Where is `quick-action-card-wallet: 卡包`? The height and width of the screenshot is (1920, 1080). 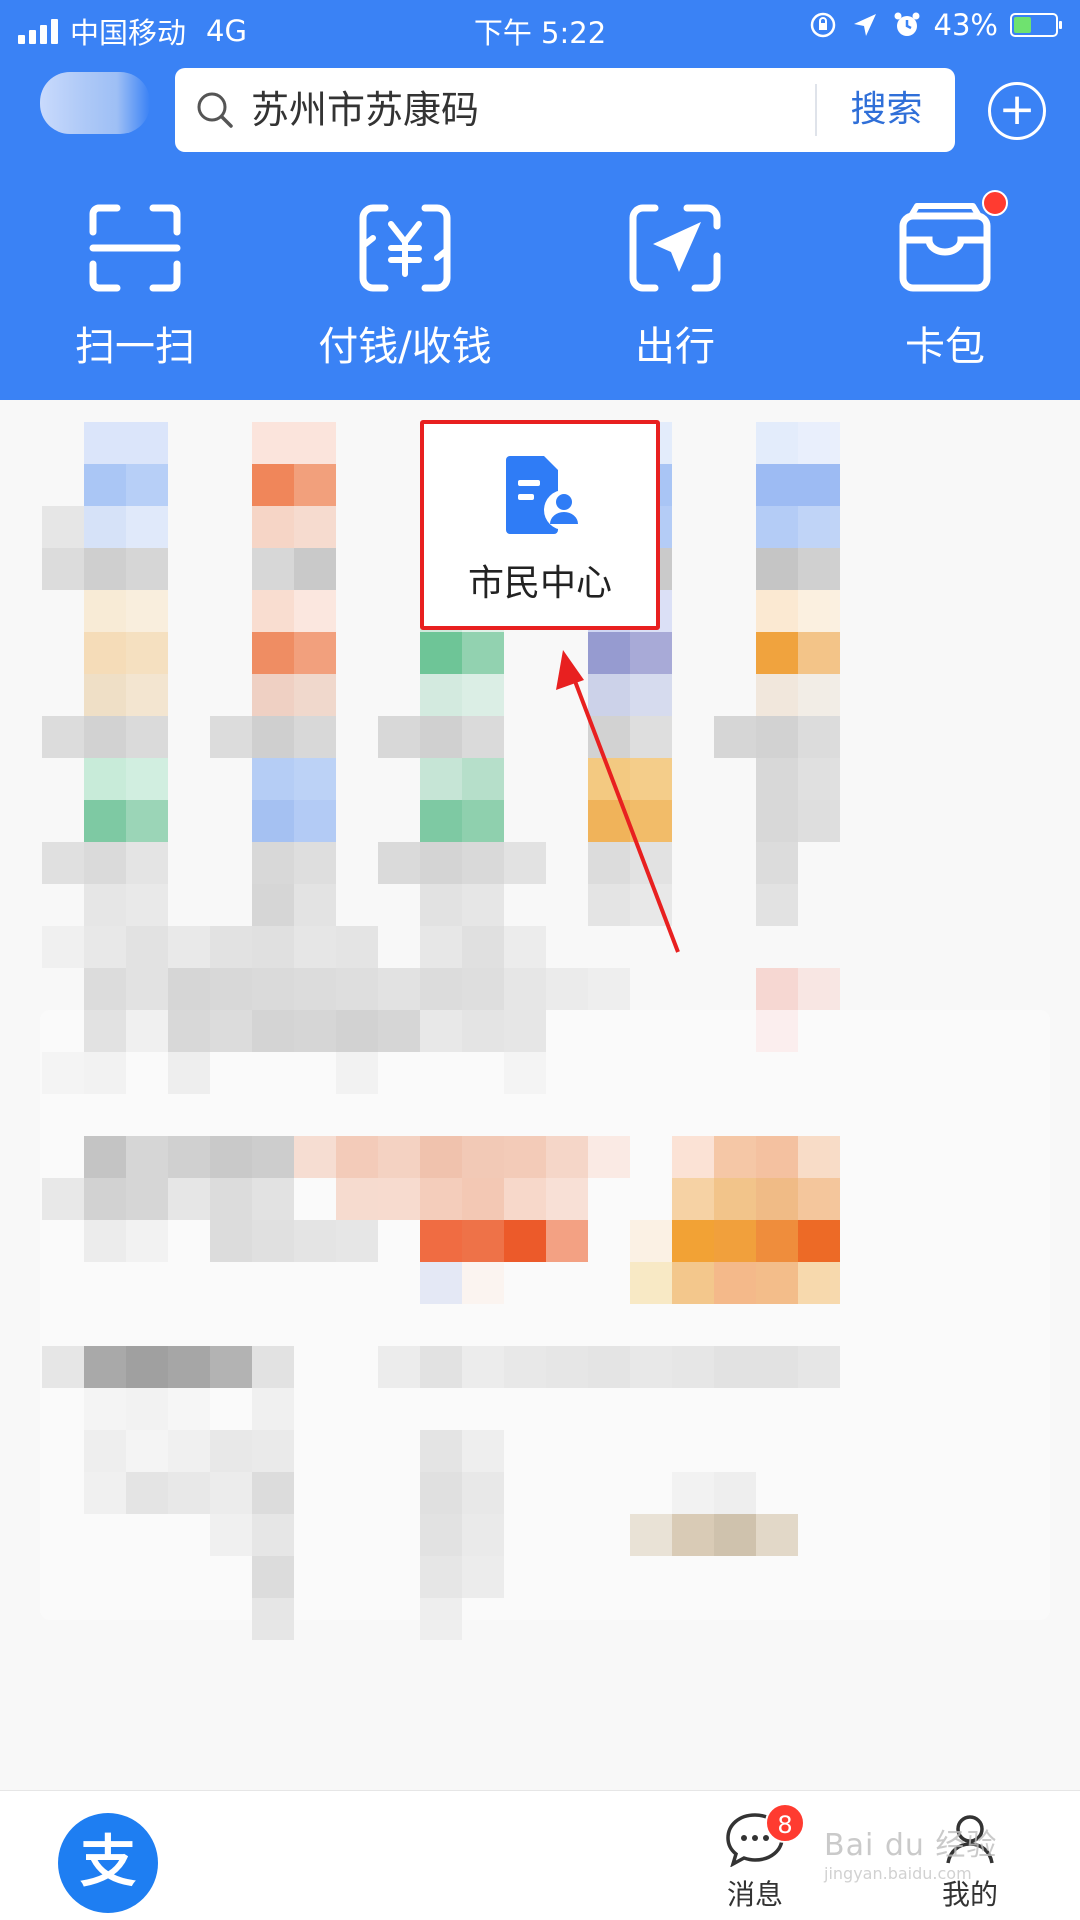
quick-action-card-wallet: 卡包 is located at coordinates (945, 281).